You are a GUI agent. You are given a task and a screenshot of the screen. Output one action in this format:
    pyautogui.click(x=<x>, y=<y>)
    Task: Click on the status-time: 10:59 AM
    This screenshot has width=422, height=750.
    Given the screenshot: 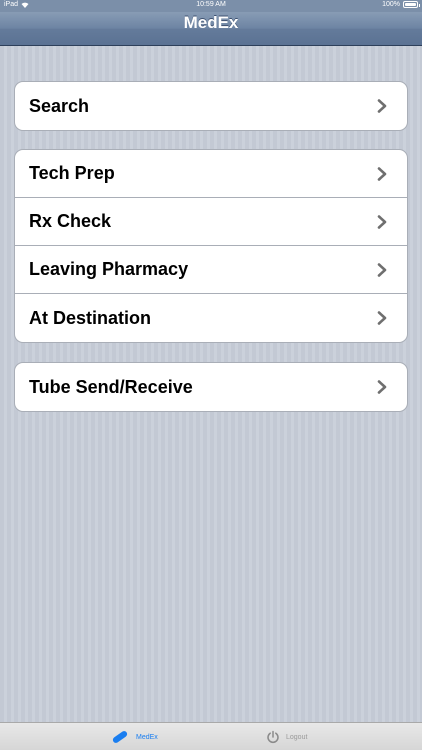 What is the action you would take?
    pyautogui.click(x=211, y=4)
    